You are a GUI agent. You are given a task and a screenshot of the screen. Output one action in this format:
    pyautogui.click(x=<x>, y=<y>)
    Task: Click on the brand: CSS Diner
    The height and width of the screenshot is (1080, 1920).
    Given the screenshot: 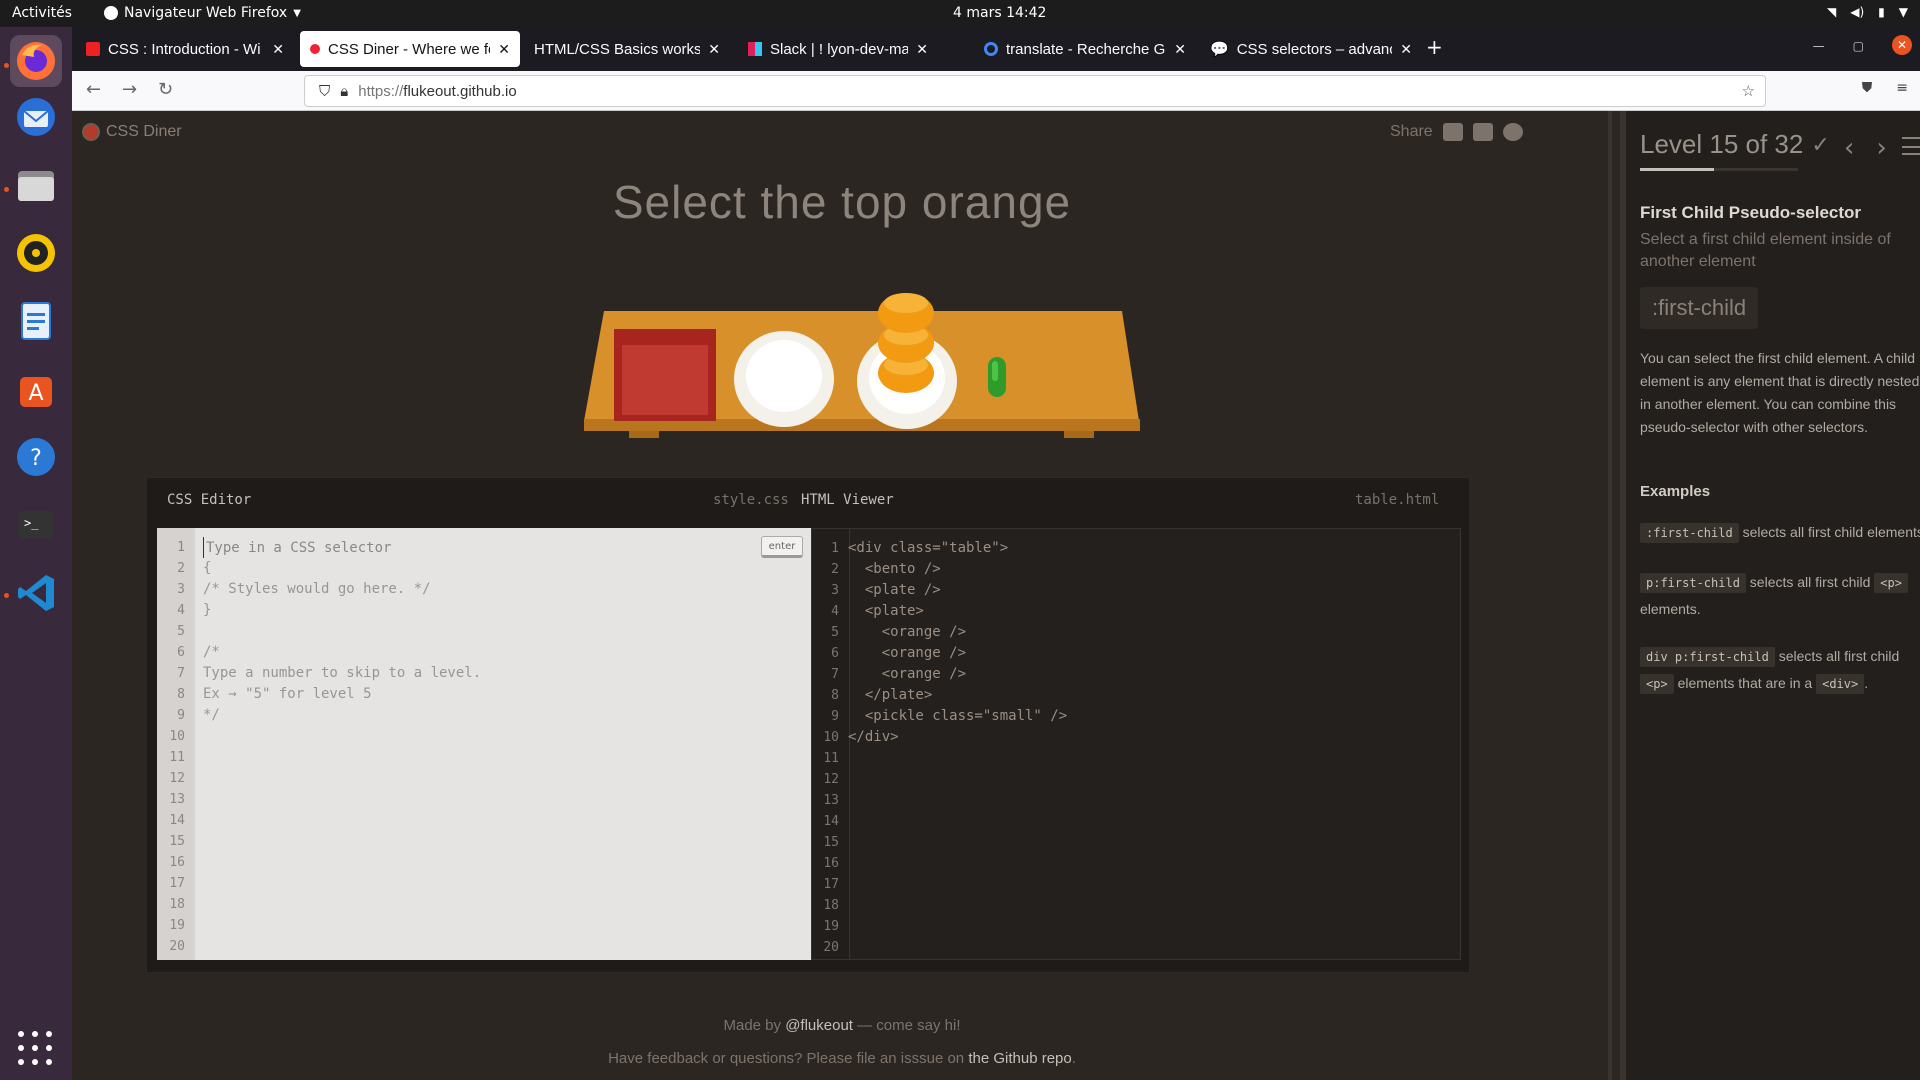 What is the action you would take?
    pyautogui.click(x=132, y=132)
    